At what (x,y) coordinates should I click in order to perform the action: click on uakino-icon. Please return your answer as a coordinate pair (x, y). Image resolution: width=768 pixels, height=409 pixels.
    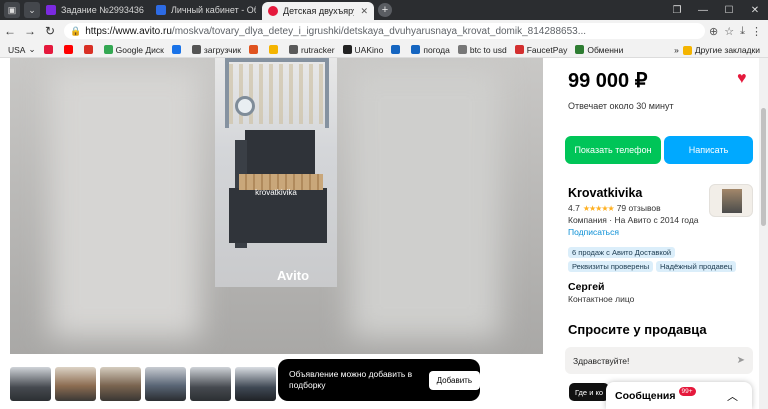
    Looking at the image, I should click on (347, 49).